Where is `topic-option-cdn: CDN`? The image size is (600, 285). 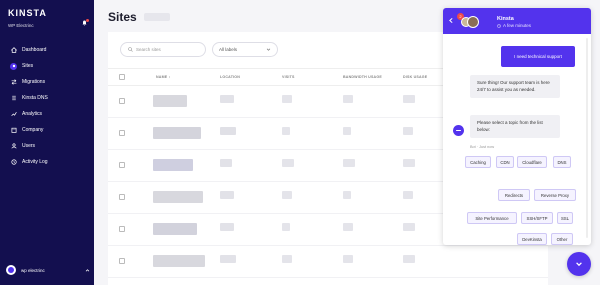
topic-option-cdn: CDN is located at coordinates (505, 162).